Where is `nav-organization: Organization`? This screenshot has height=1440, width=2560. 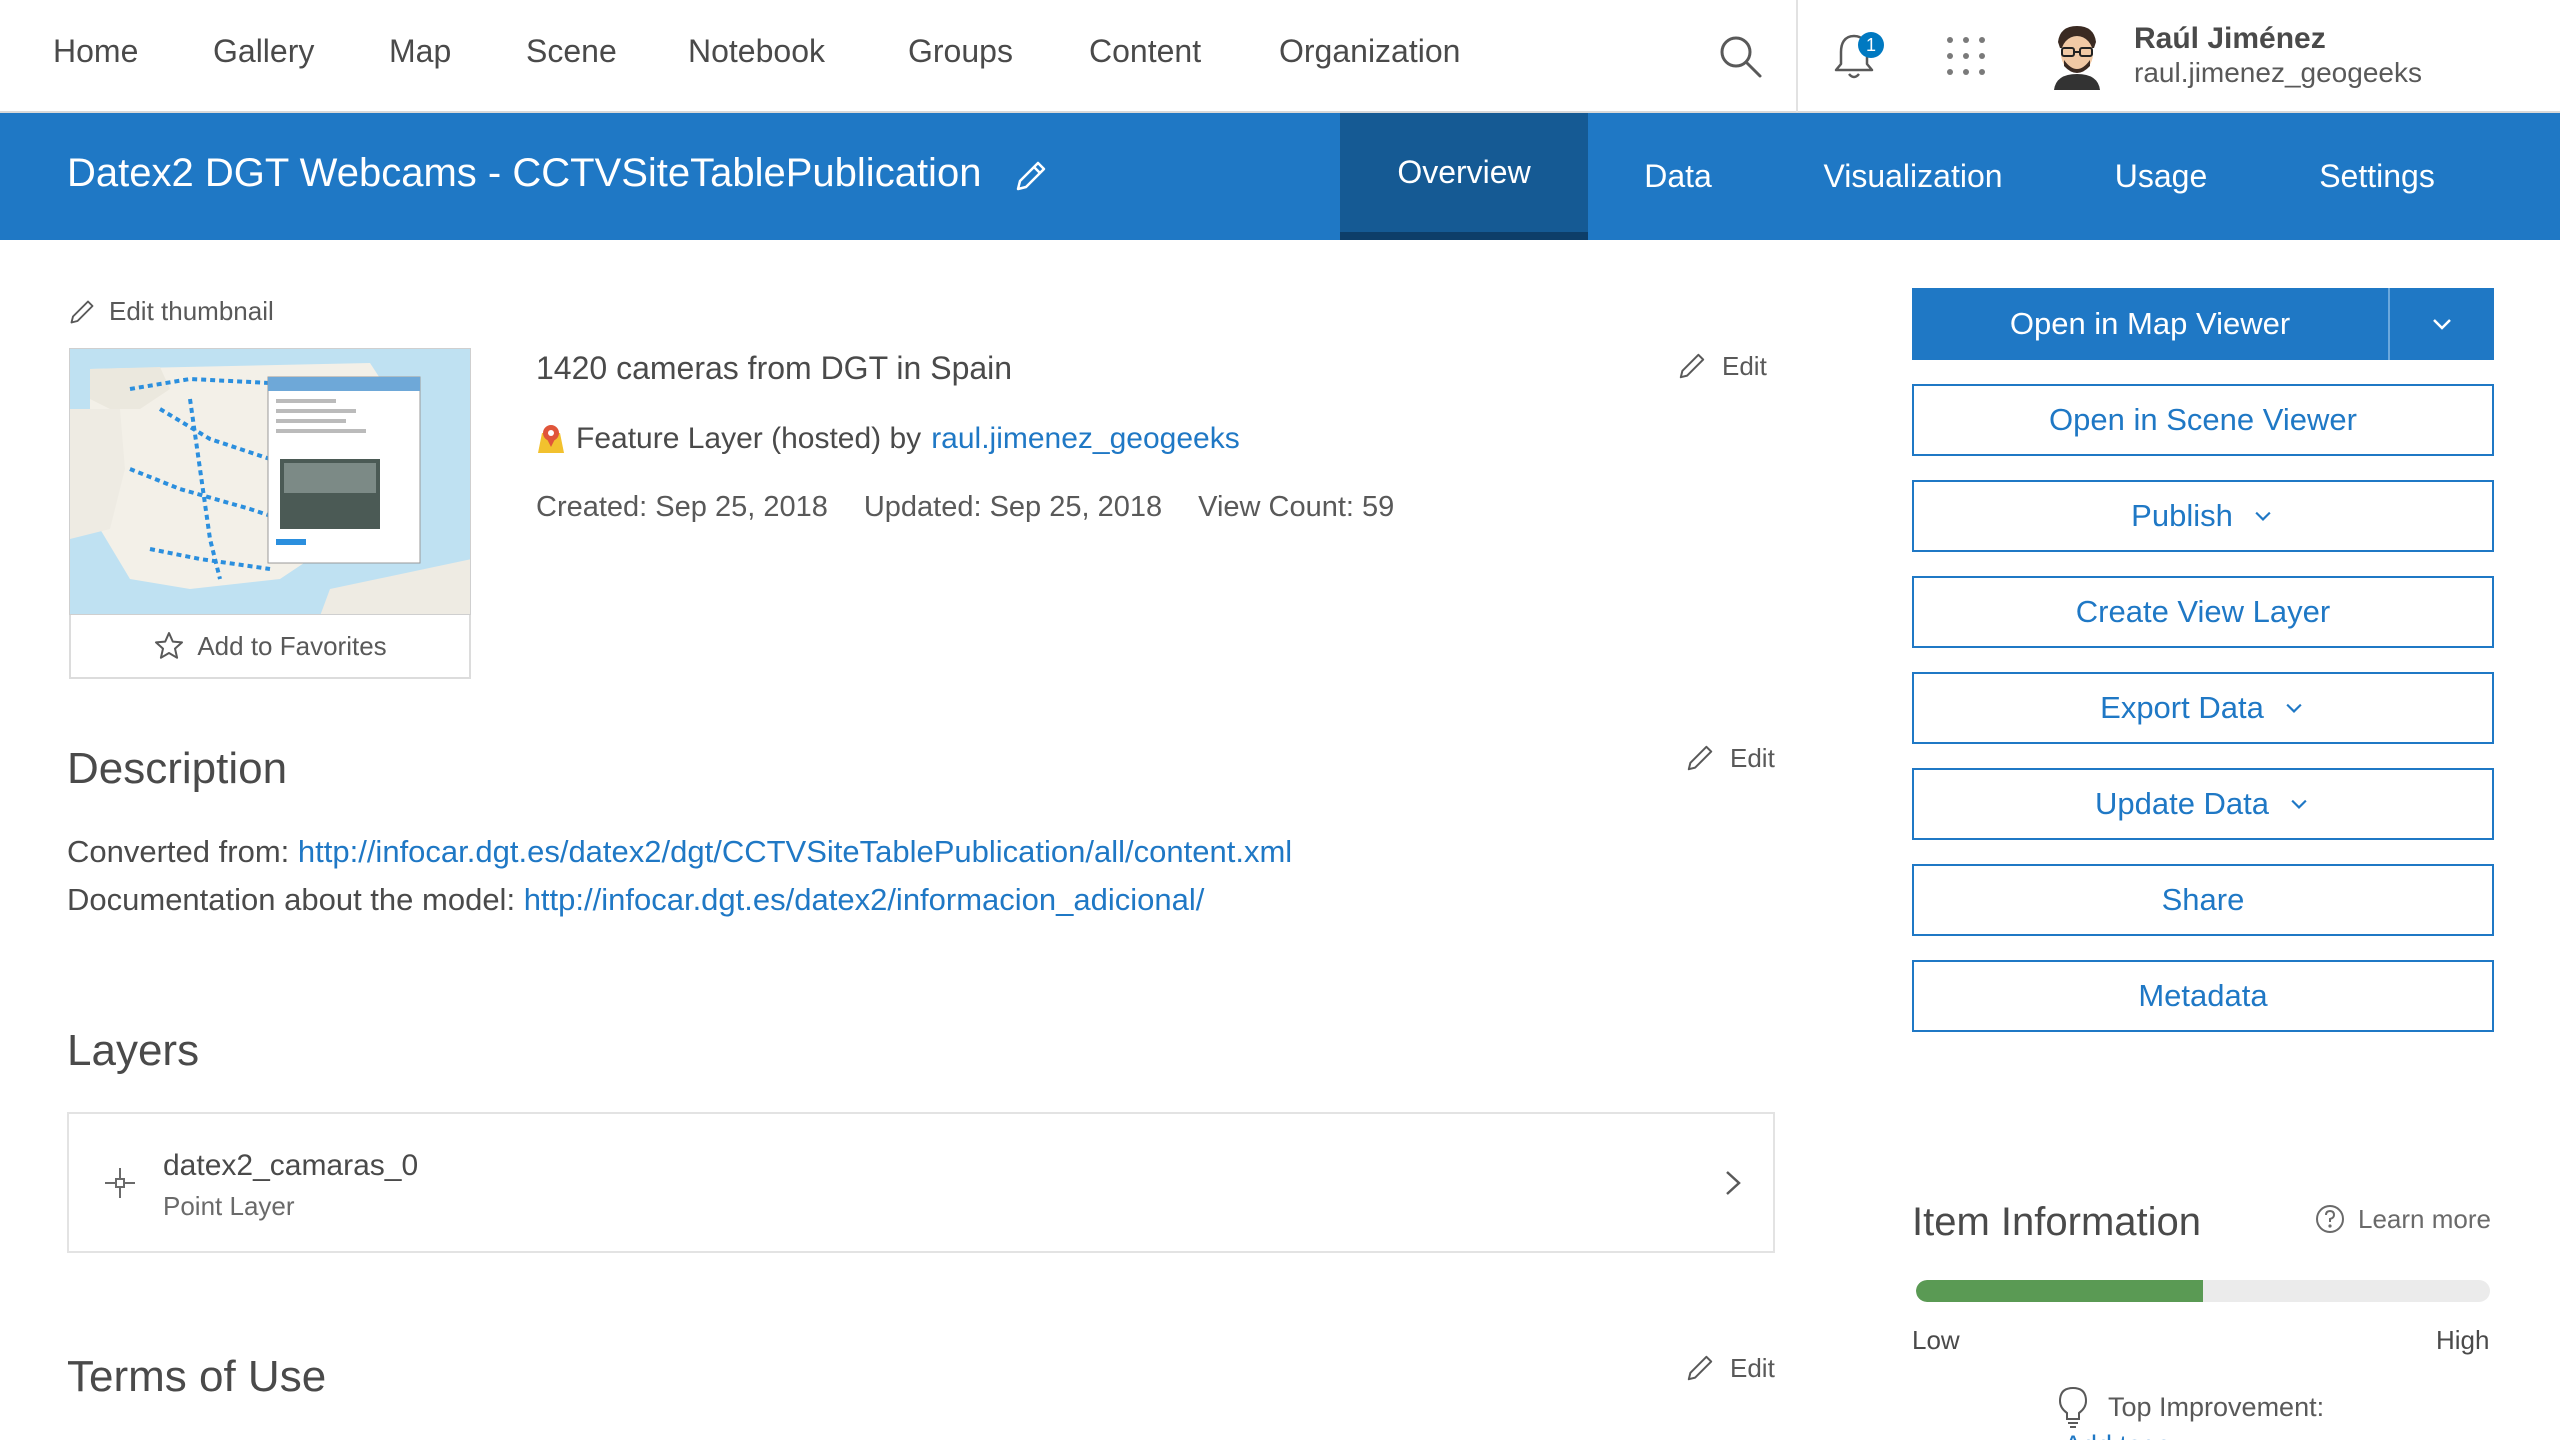
nav-organization: Organization is located at coordinates (1369, 51).